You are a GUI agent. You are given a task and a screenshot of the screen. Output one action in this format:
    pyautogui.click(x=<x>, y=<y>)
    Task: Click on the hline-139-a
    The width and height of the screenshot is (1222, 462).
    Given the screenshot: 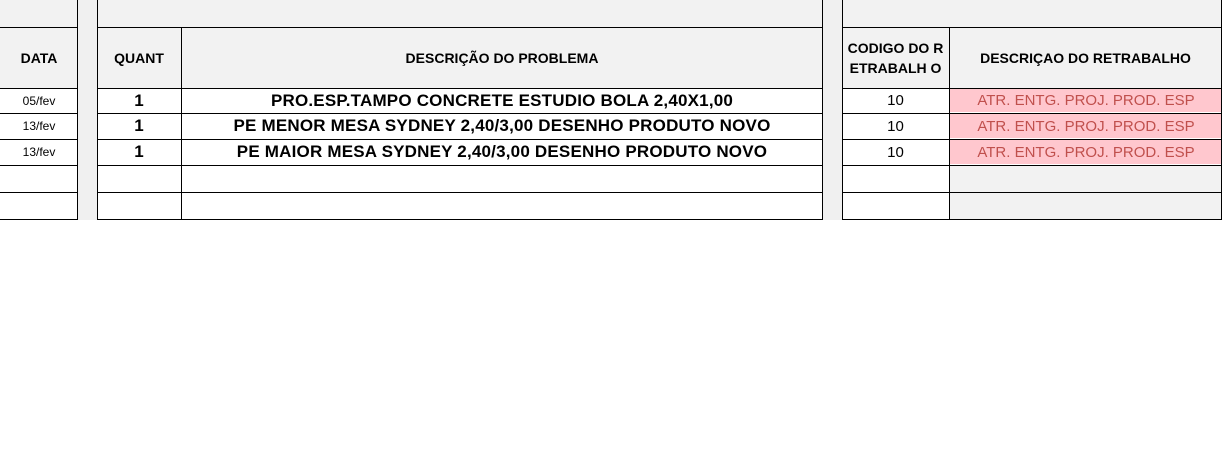 What is the action you would take?
    pyautogui.click(x=39, y=139)
    